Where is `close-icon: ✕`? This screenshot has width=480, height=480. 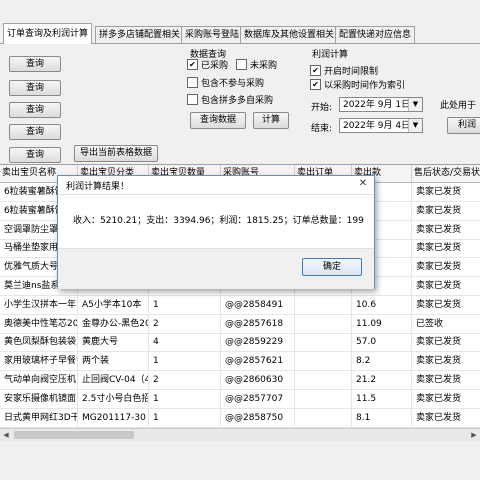 close-icon: ✕ is located at coordinates (363, 184).